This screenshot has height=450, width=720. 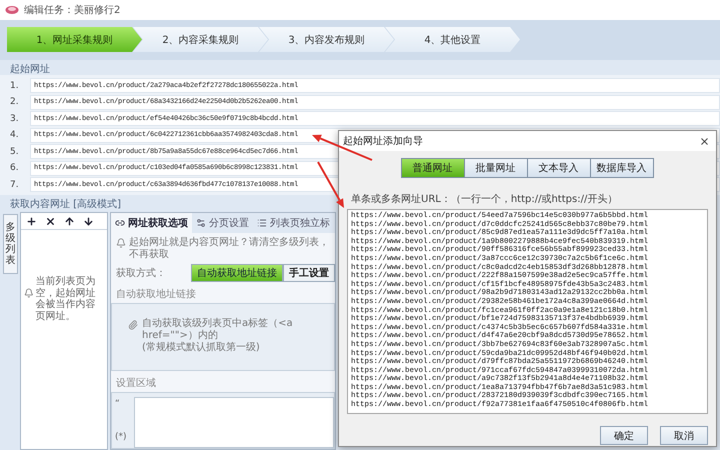 I want to click on method-label: 获取方式：, so click(x=141, y=273).